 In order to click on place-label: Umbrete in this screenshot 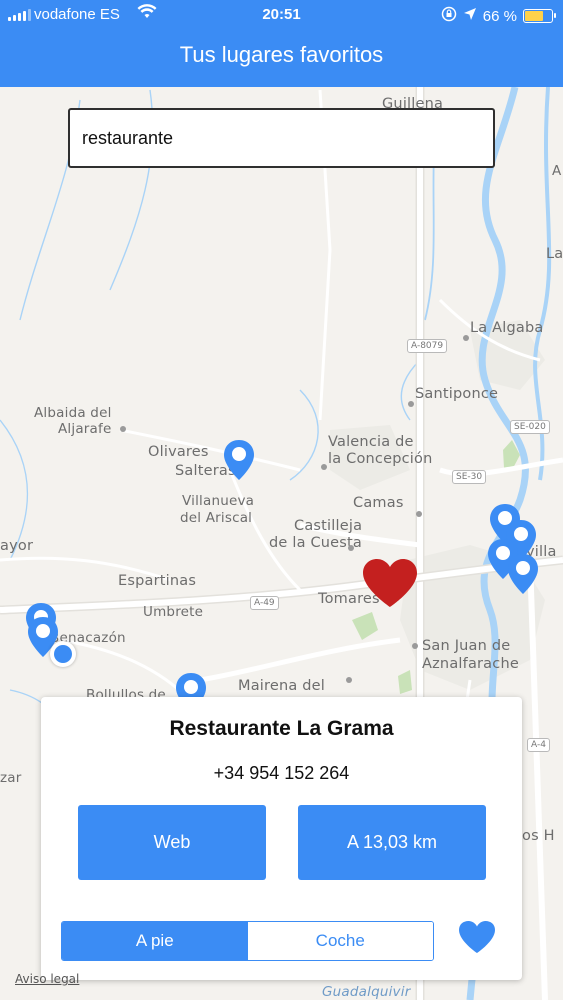, I will do `click(173, 612)`.